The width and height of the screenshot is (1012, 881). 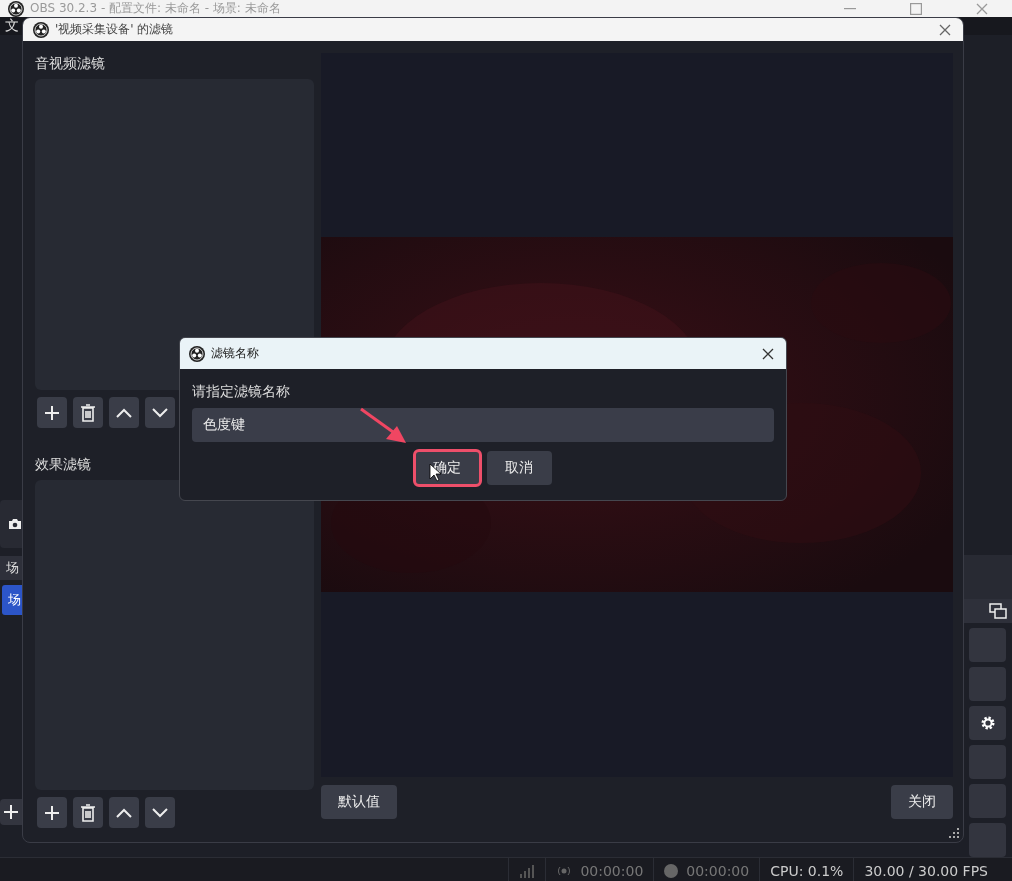 I want to click on stream-time: 00:00:00, so click(x=612, y=871).